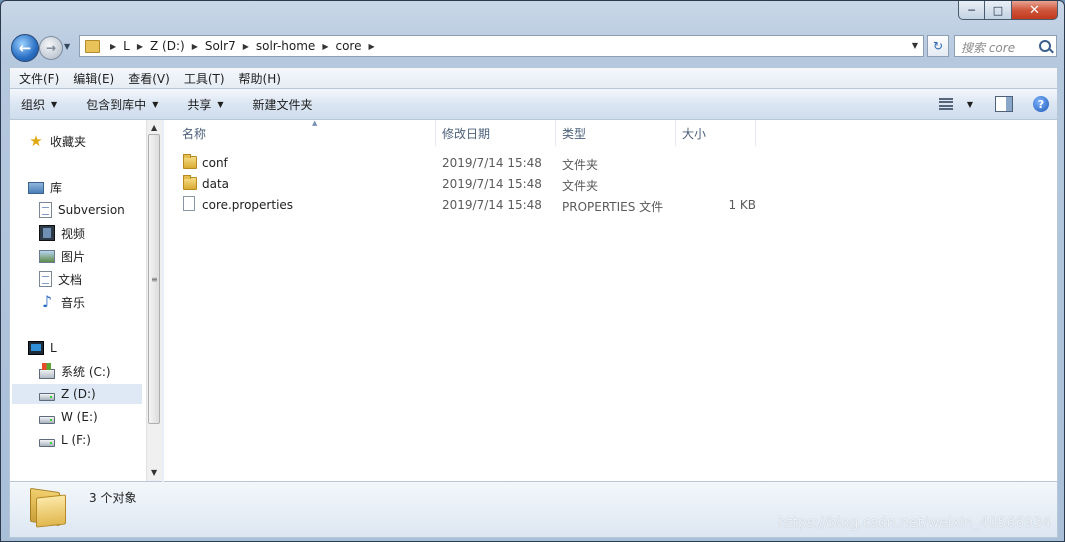 The width and height of the screenshot is (1065, 542). Describe the element at coordinates (38, 104) in the screenshot. I see `organize-button: 组织 ▼` at that location.